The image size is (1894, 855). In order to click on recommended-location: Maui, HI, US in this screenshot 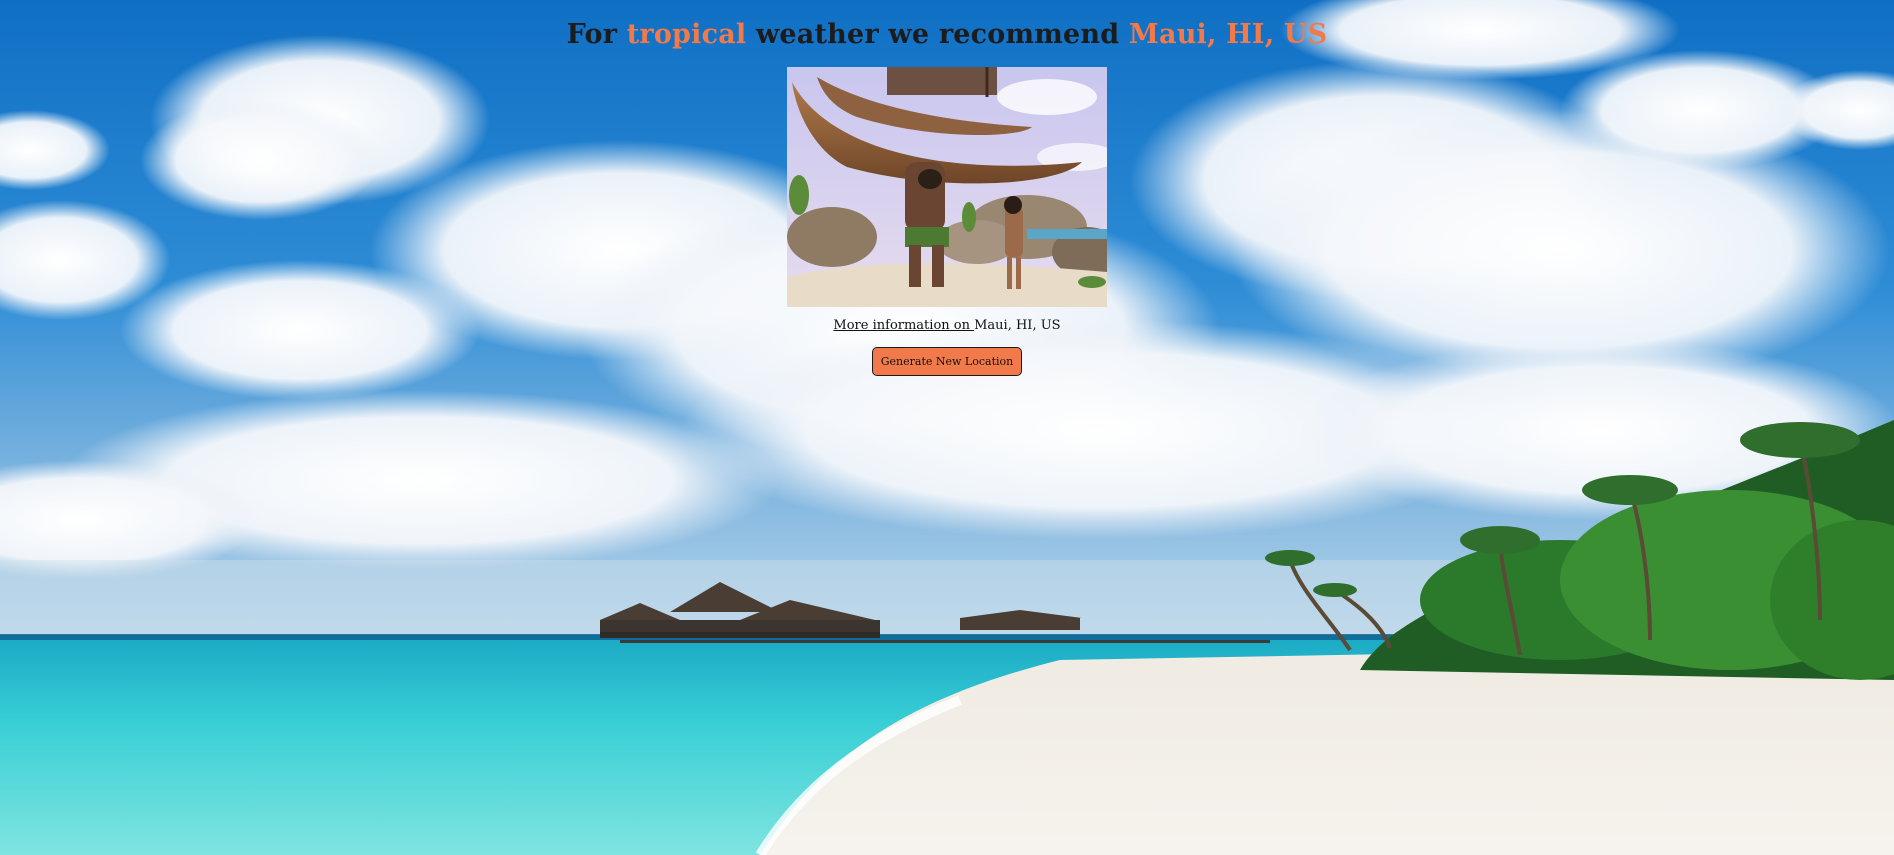, I will do `click(1228, 34)`.